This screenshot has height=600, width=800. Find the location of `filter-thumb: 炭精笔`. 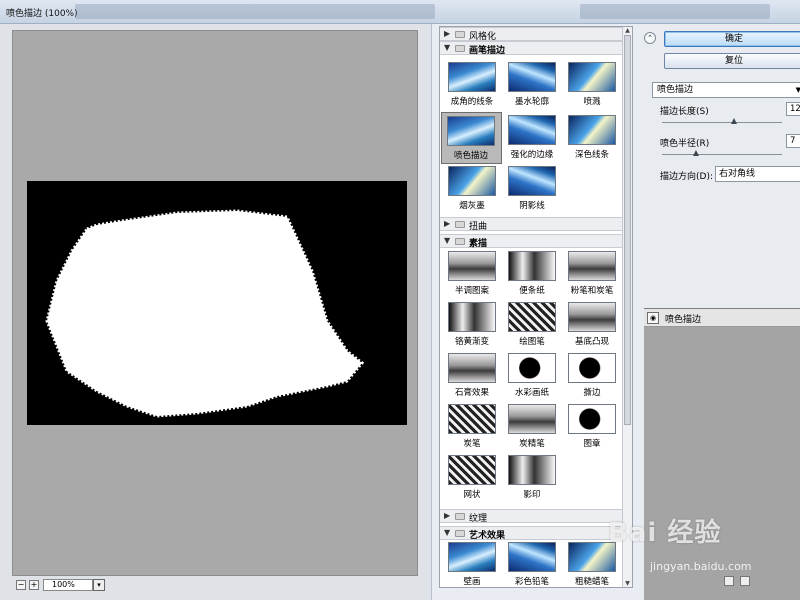

filter-thumb: 炭精笔 is located at coordinates (532, 426).